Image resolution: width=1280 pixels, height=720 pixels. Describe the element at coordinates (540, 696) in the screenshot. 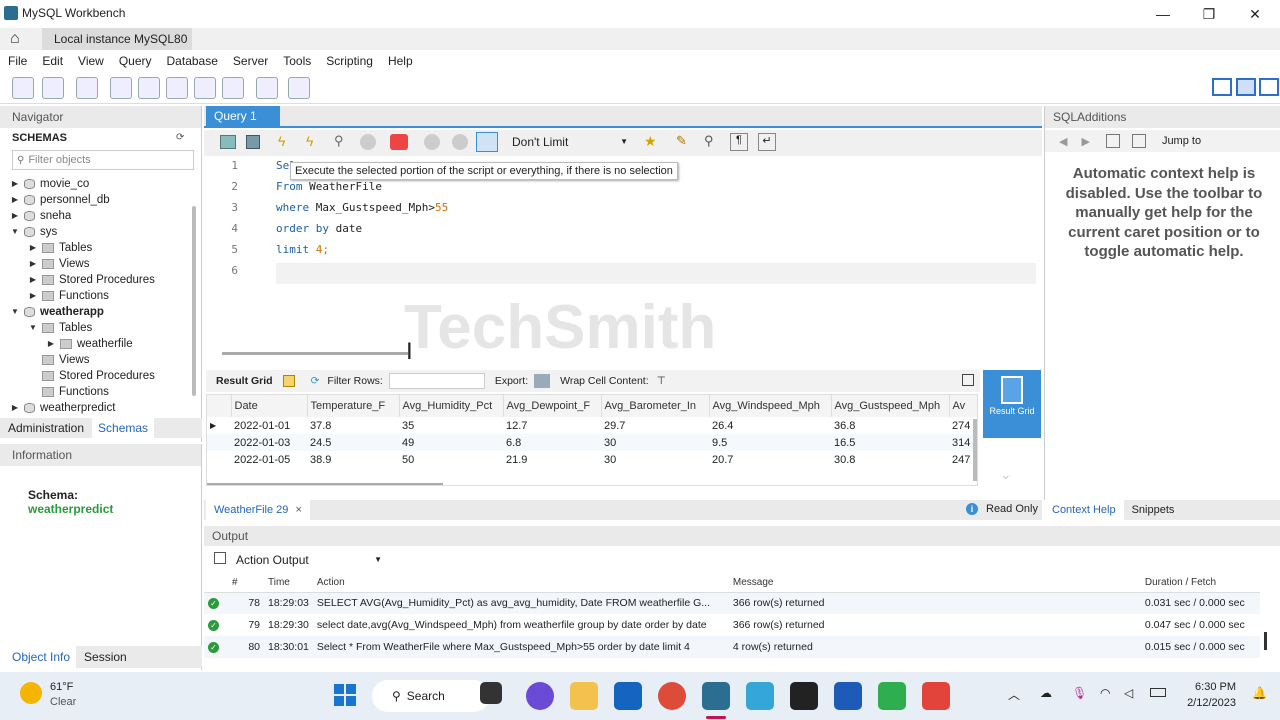

I see `chat-icon` at that location.